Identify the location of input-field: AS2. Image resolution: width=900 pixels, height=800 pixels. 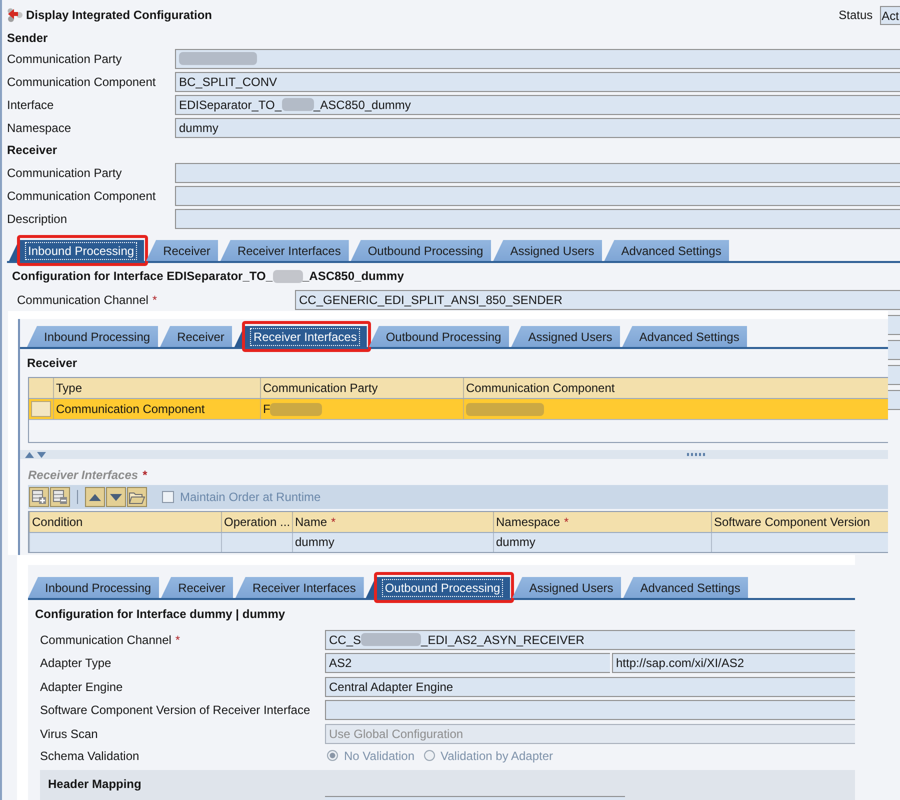
(467, 663).